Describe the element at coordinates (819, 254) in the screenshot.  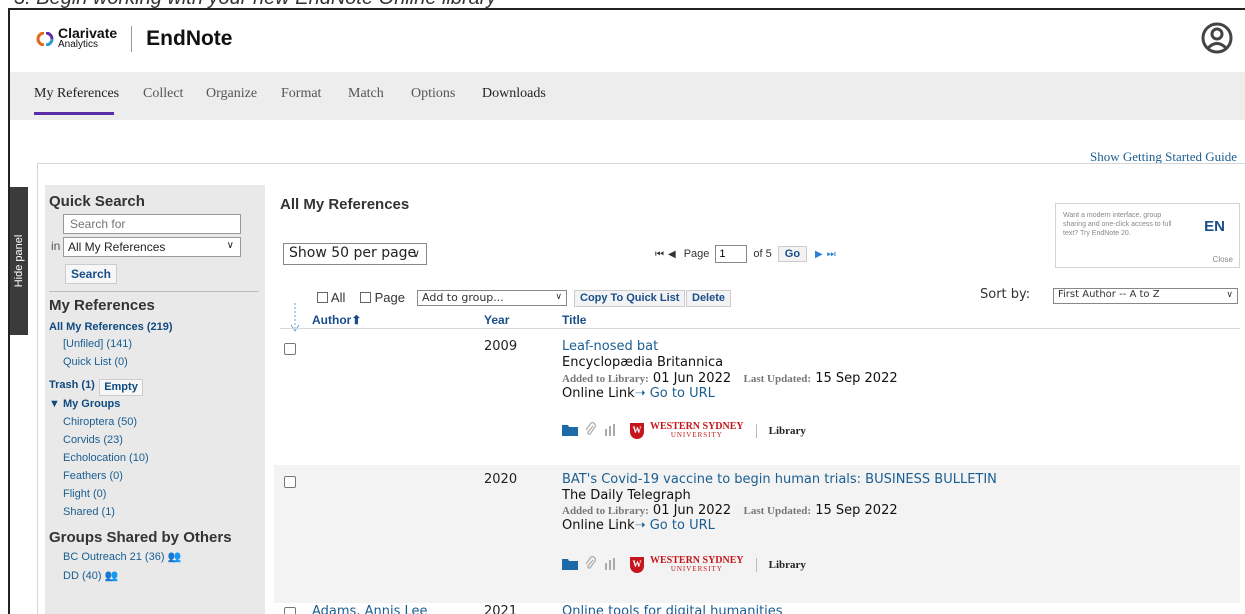
I see `next-page-icon: ▶` at that location.